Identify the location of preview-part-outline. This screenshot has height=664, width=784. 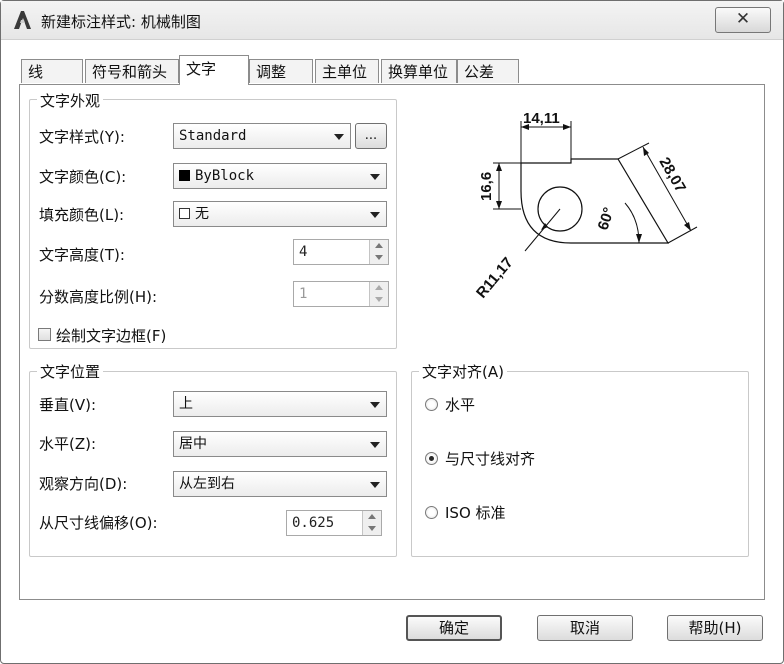
(595, 201).